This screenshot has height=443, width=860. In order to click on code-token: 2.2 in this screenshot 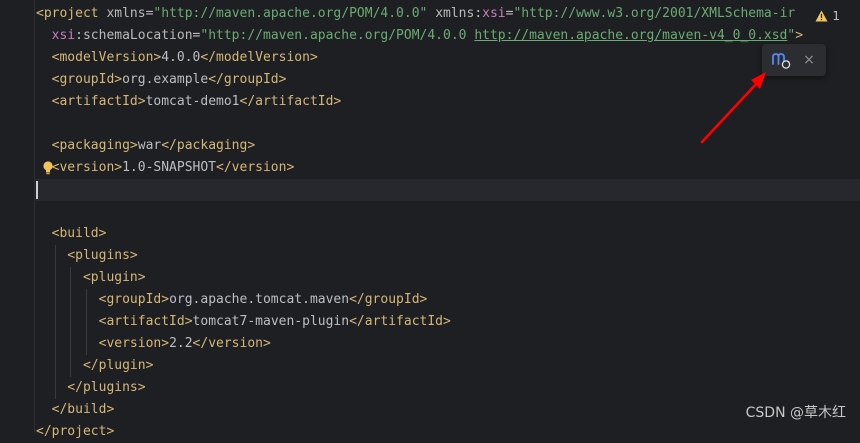, I will do `click(181, 343)`.